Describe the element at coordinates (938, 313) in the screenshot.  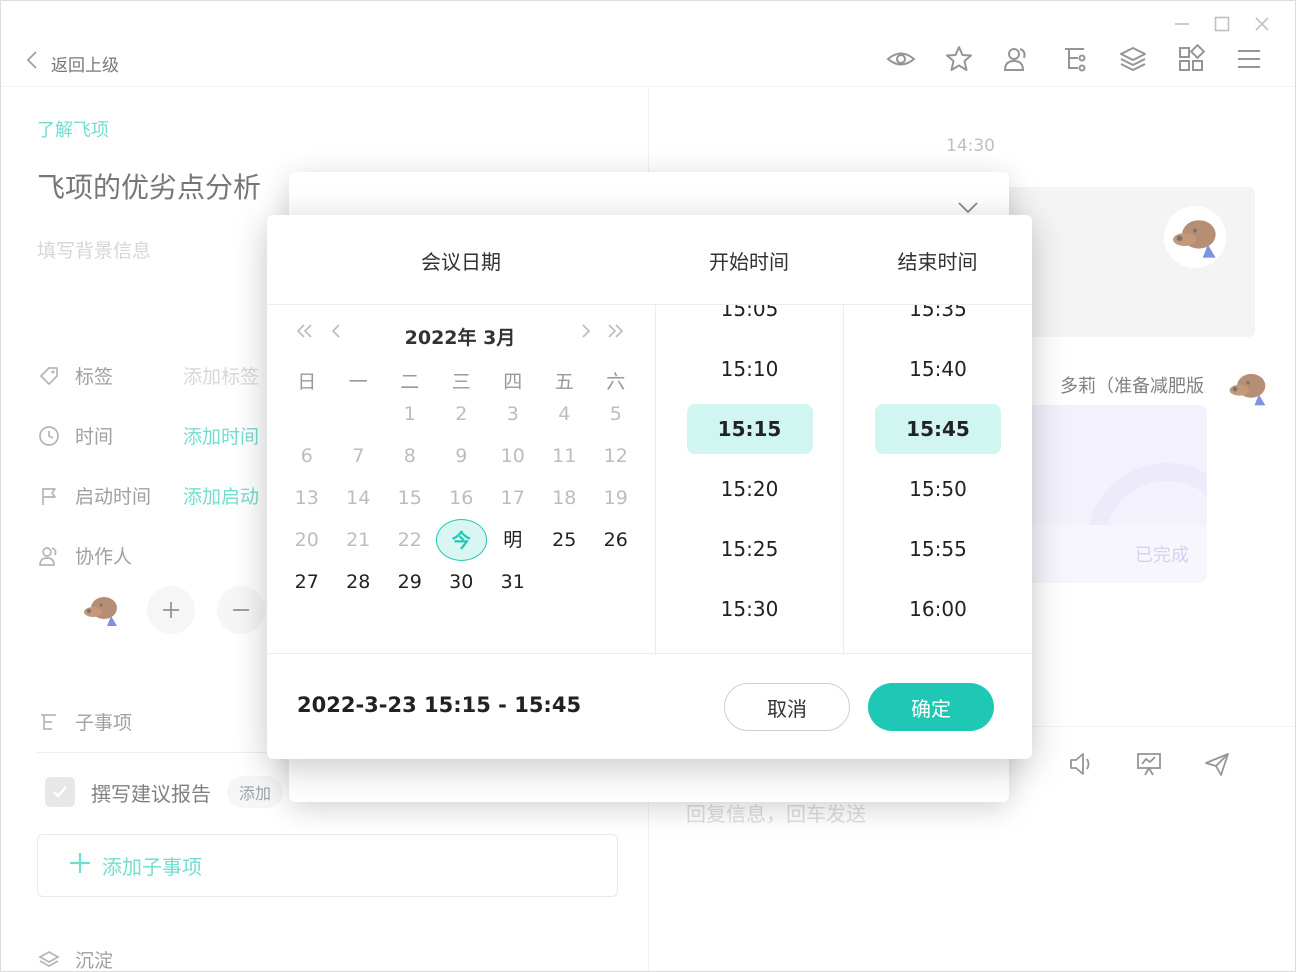
I see `time-option: 15:35` at that location.